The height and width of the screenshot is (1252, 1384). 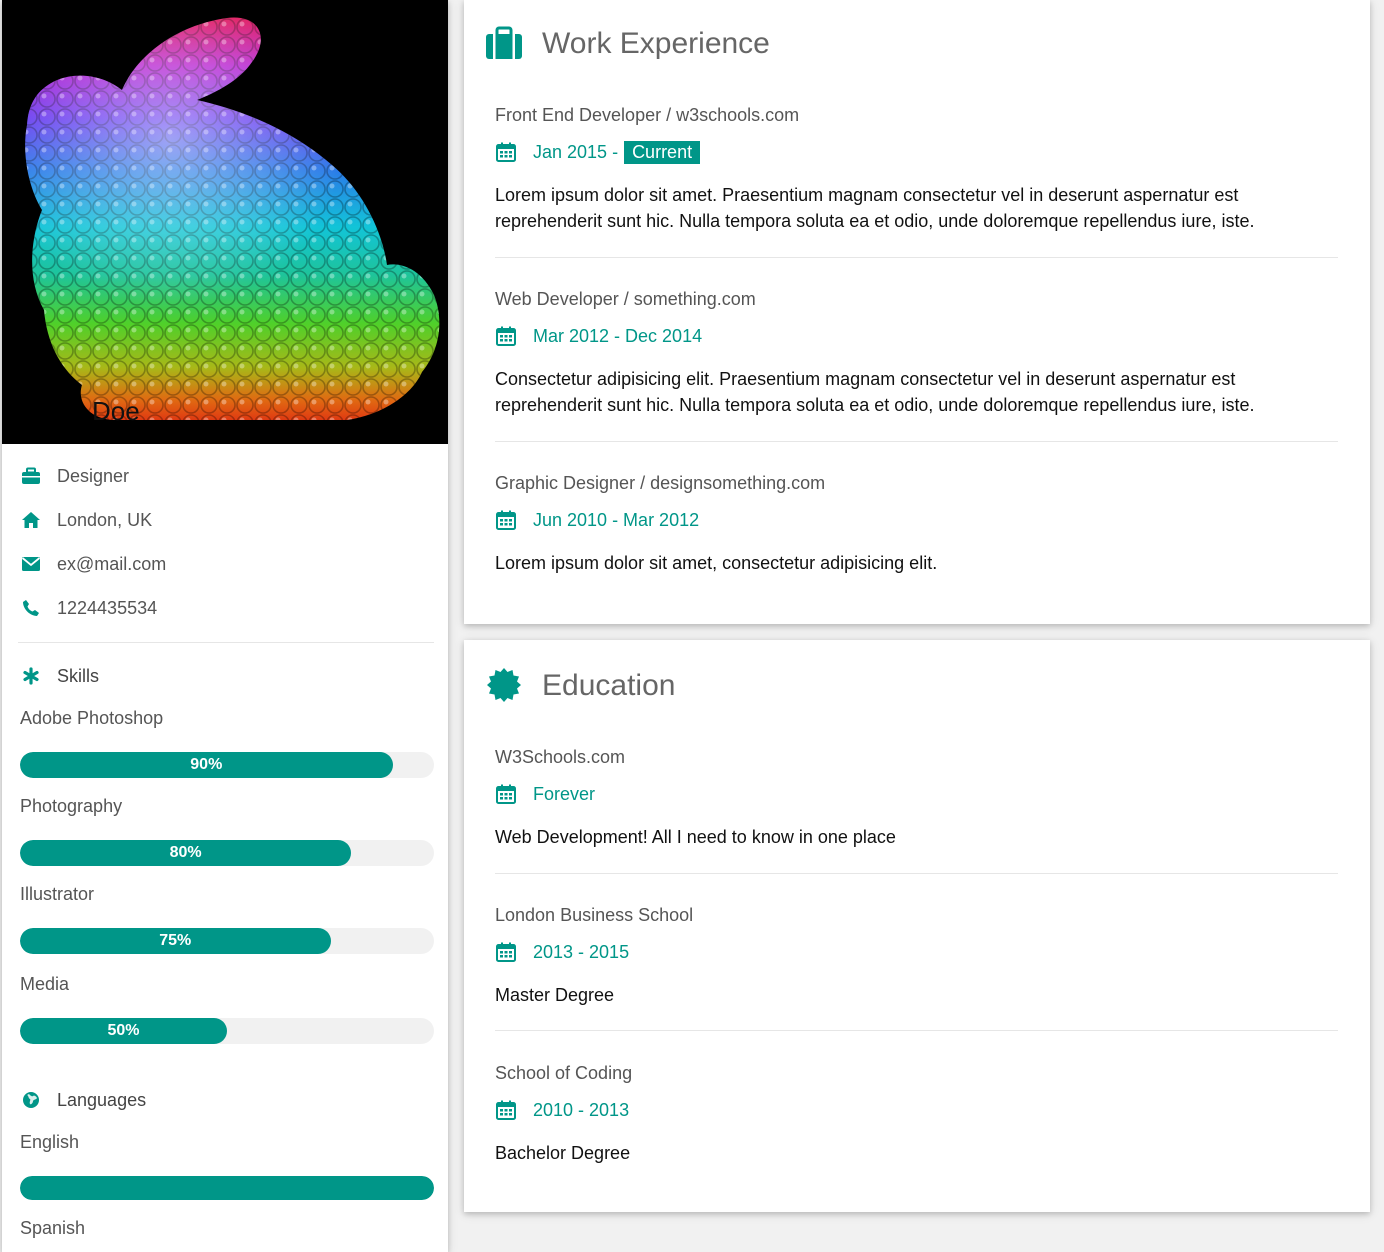 I want to click on entry-title: Graphic Designer / designsomething.com, so click(x=660, y=483).